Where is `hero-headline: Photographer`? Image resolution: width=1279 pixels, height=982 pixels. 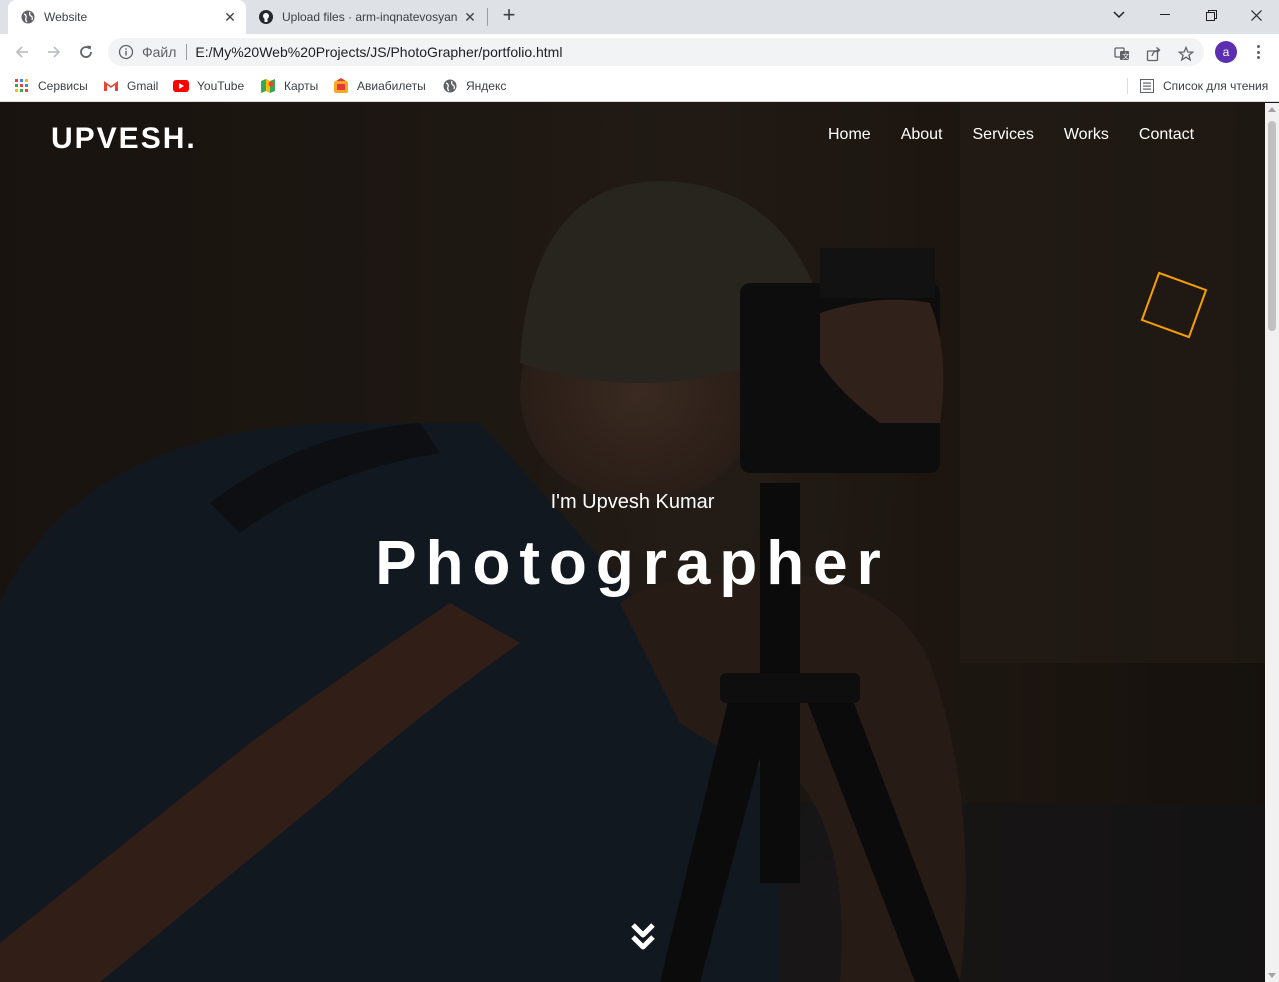 hero-headline: Photographer is located at coordinates (632, 563).